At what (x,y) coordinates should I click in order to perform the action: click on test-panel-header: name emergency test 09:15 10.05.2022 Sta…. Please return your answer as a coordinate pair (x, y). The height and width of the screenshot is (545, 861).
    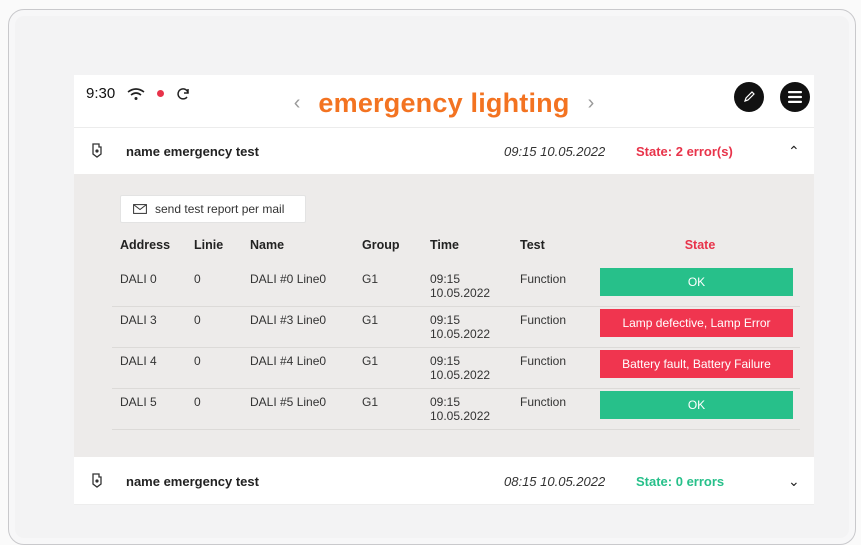
    Looking at the image, I should click on (444, 151).